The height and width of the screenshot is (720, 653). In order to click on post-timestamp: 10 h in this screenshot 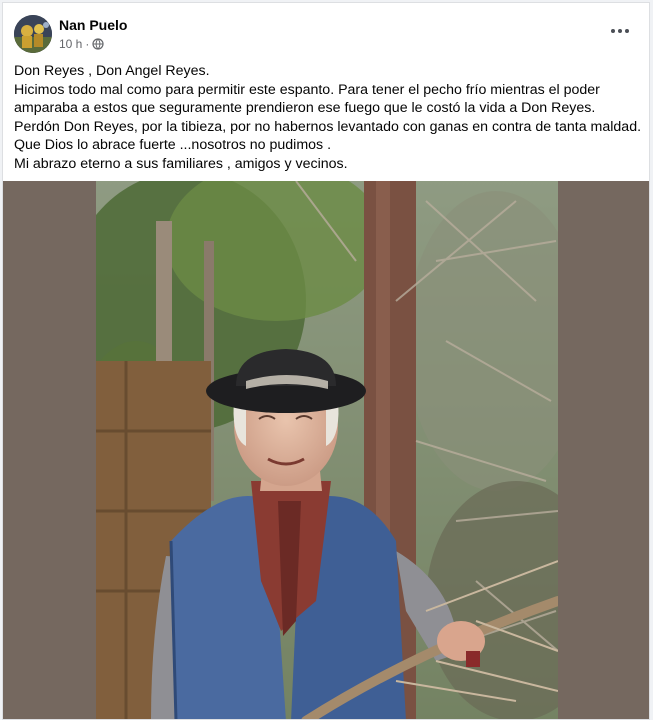, I will do `click(70, 44)`.